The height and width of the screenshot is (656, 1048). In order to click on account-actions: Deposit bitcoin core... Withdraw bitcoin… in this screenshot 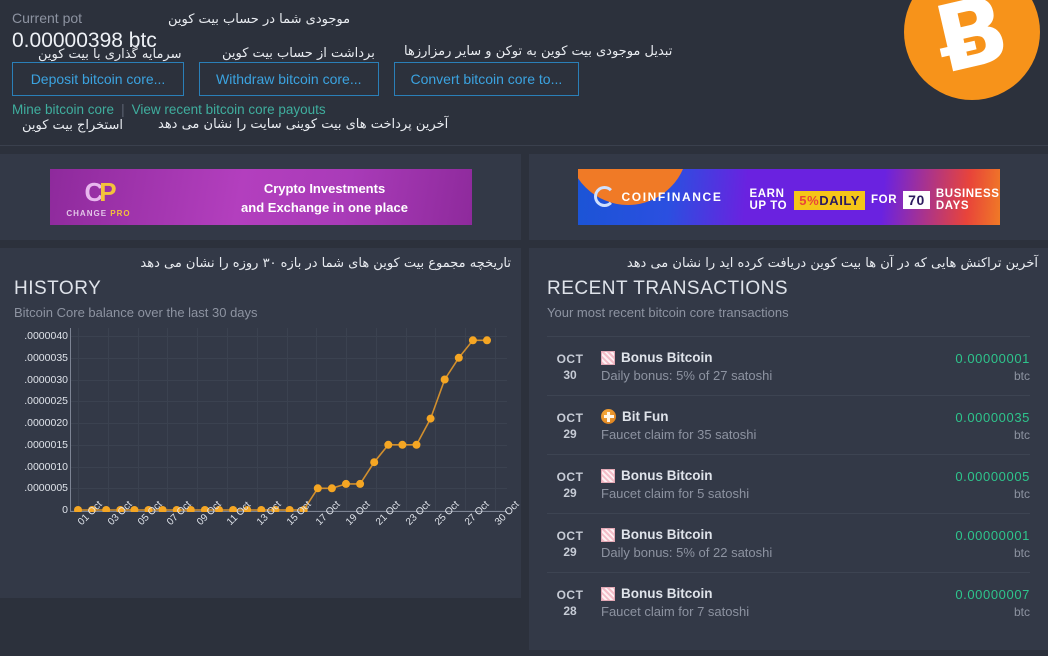, I will do `click(296, 79)`.